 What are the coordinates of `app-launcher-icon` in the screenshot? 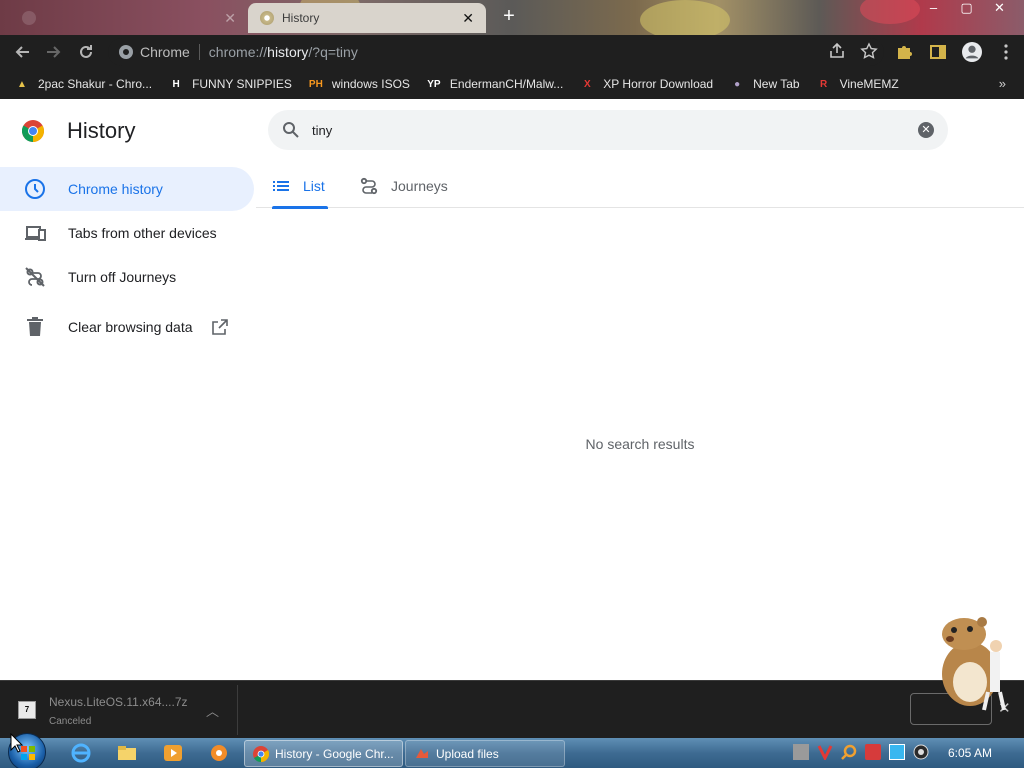 It's located at (219, 753).